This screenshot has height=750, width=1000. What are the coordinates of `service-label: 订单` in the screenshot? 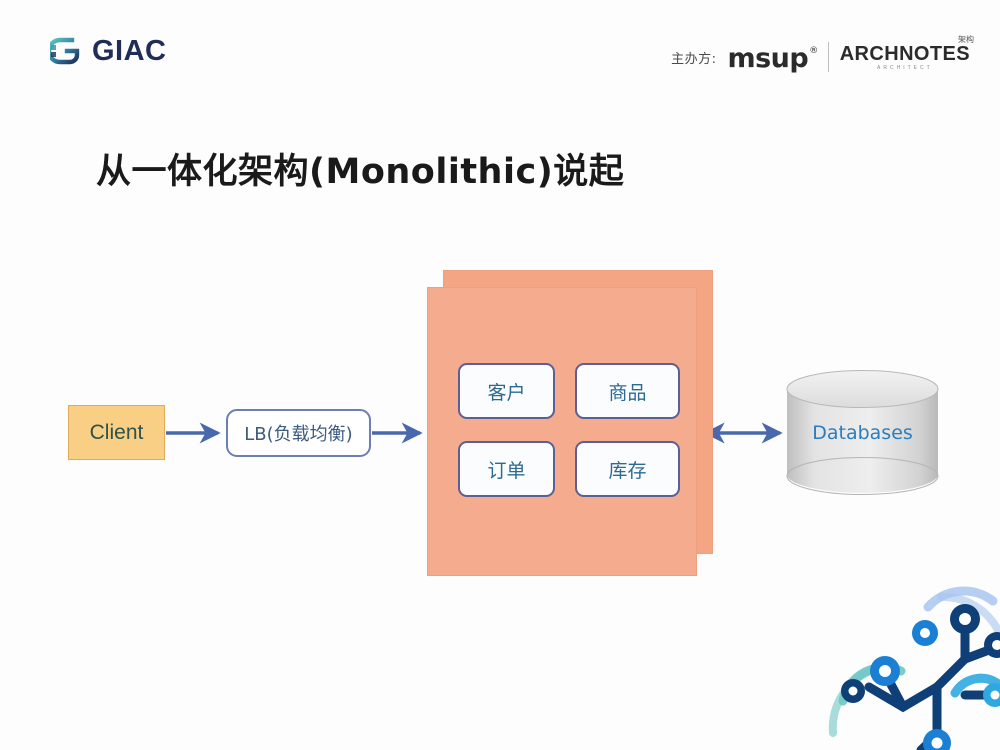 It's located at (506, 470).